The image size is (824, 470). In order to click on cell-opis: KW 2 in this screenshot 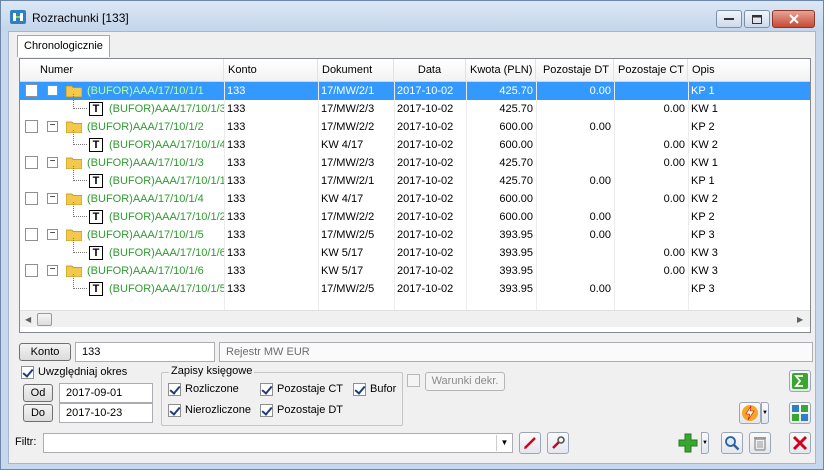, I will do `click(704, 199)`.